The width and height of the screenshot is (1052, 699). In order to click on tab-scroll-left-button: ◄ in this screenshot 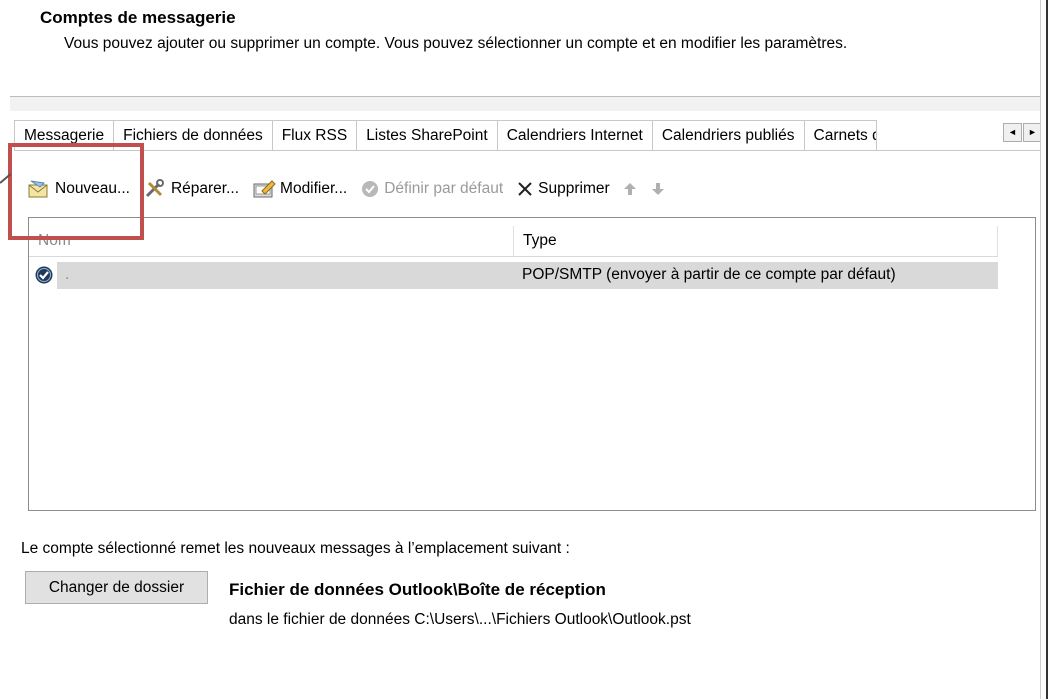, I will do `click(1012, 132)`.